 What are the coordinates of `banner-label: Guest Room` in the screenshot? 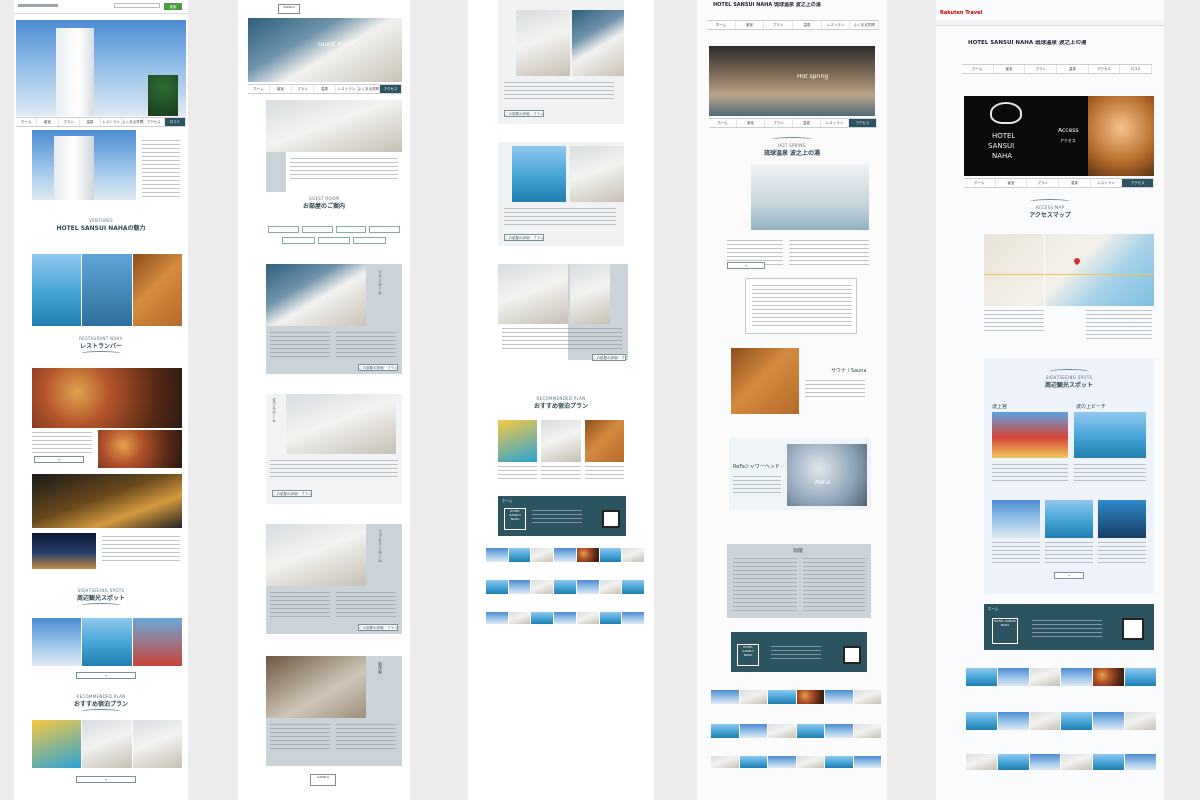 It's located at (336, 45).